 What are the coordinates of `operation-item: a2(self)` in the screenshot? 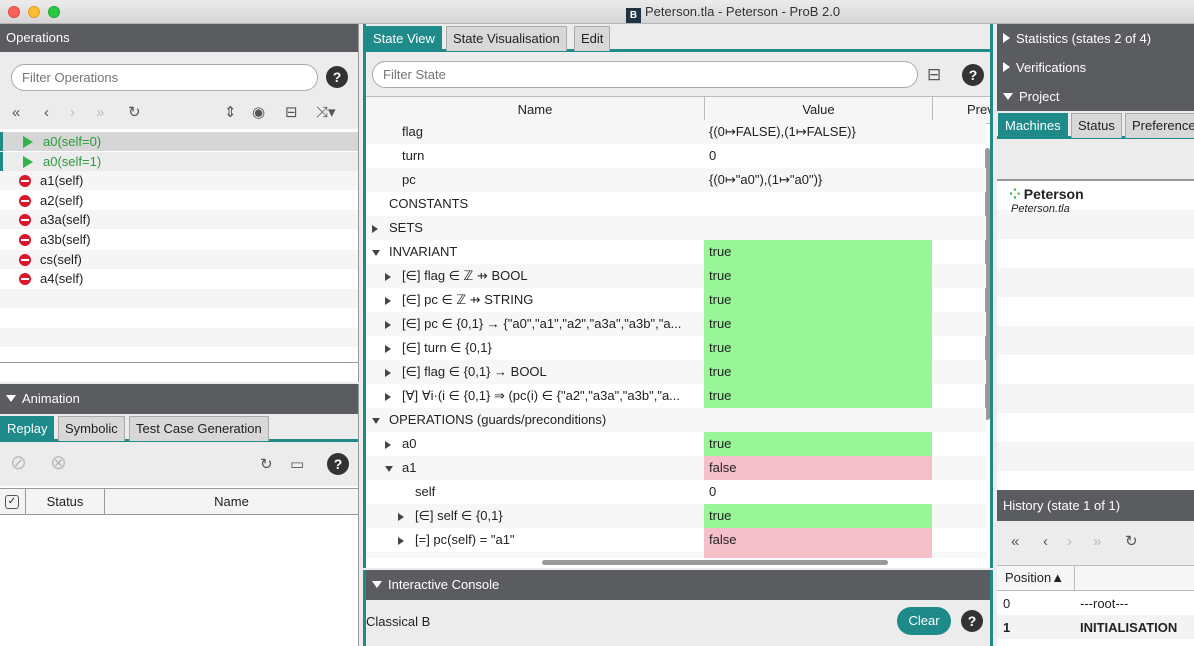 It's located at (179, 200).